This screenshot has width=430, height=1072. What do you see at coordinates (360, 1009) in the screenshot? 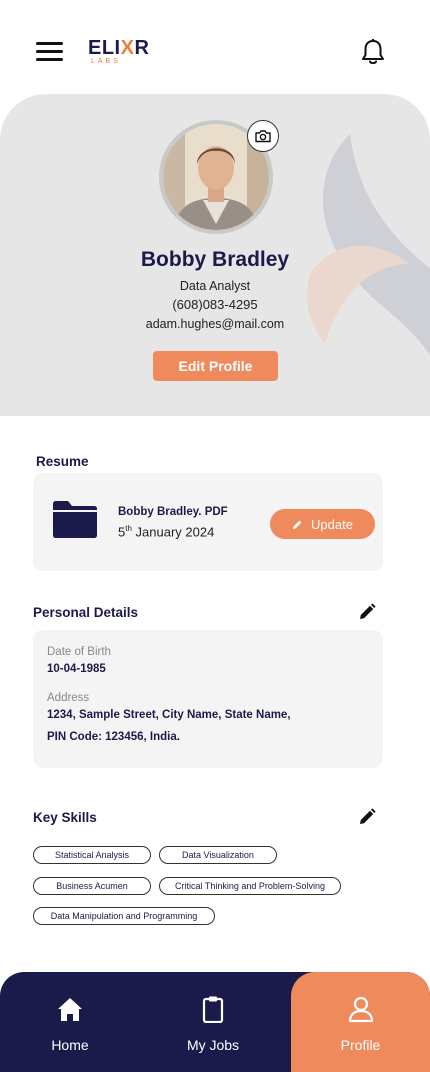
I see `user-icon` at bounding box center [360, 1009].